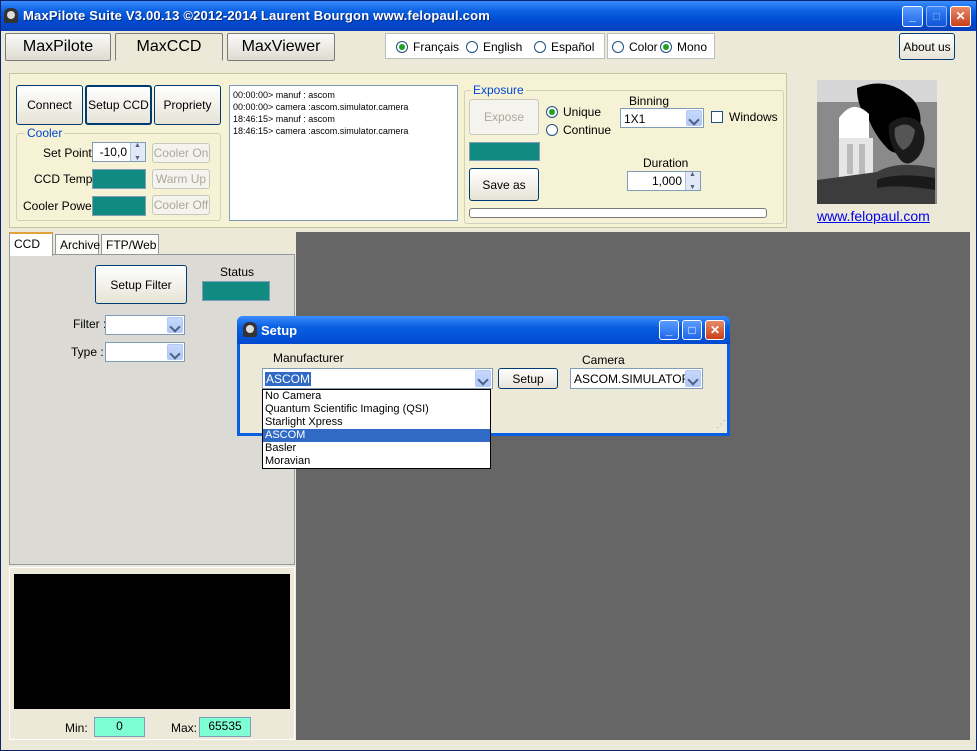  I want to click on filter-label: Filter :, so click(90, 324).